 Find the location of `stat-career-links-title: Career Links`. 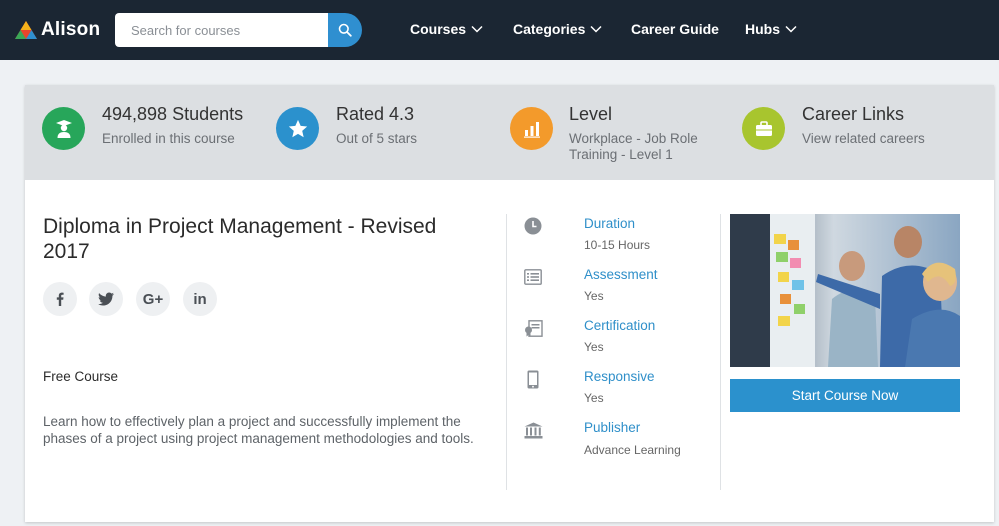

stat-career-links-title: Career Links is located at coordinates (853, 114).